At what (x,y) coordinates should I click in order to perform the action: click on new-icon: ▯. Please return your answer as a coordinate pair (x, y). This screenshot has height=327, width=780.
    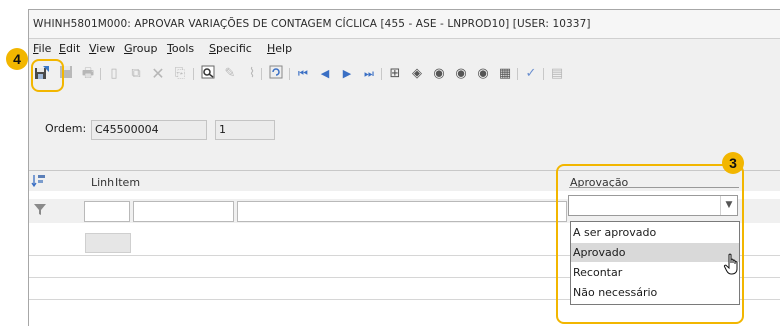
    Looking at the image, I should click on (114, 74).